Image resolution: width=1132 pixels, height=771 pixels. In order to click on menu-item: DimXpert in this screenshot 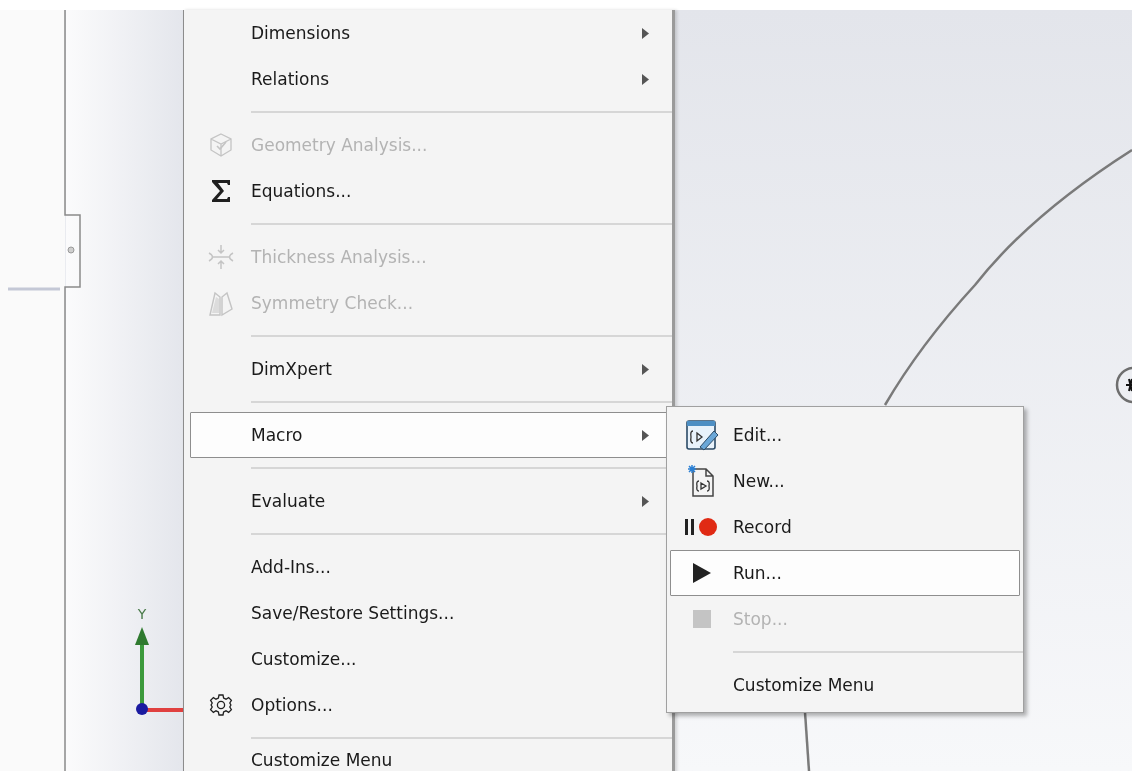, I will do `click(430, 369)`.